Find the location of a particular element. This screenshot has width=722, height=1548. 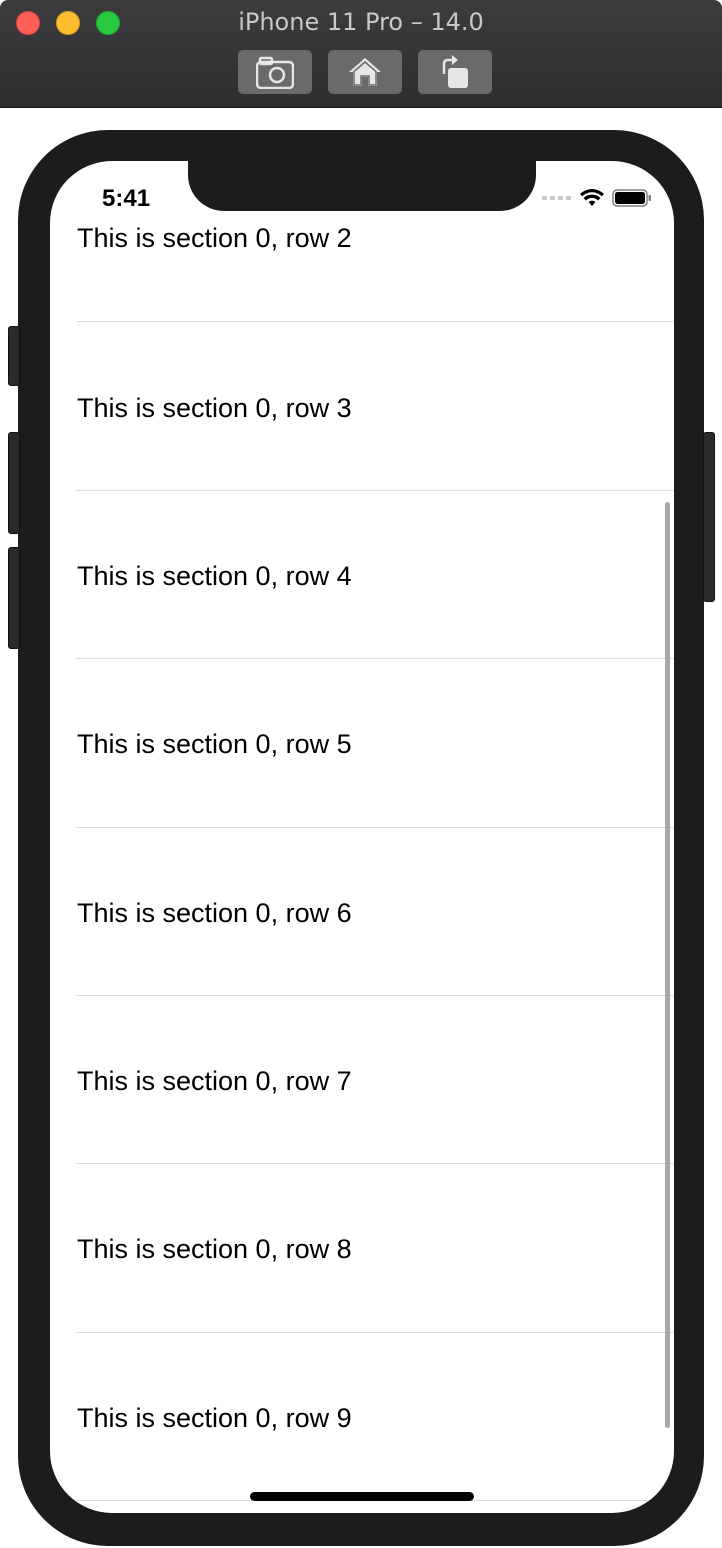

table-row: This is section 0, row 7 is located at coordinates (362, 1079).